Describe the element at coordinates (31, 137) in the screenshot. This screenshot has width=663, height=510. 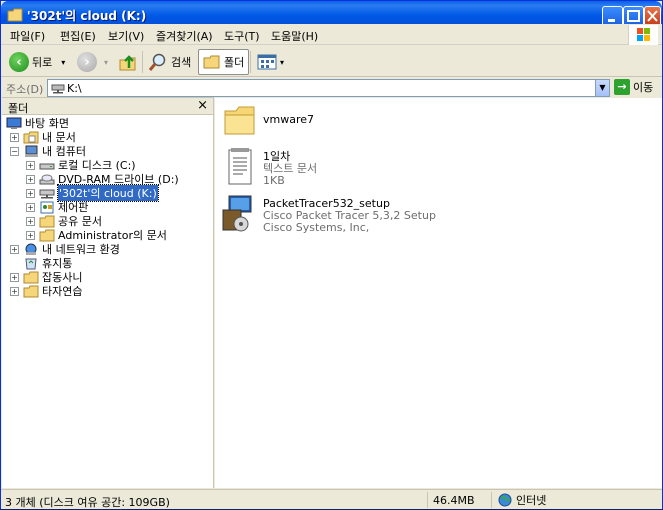
I see `my-documents-icon` at that location.